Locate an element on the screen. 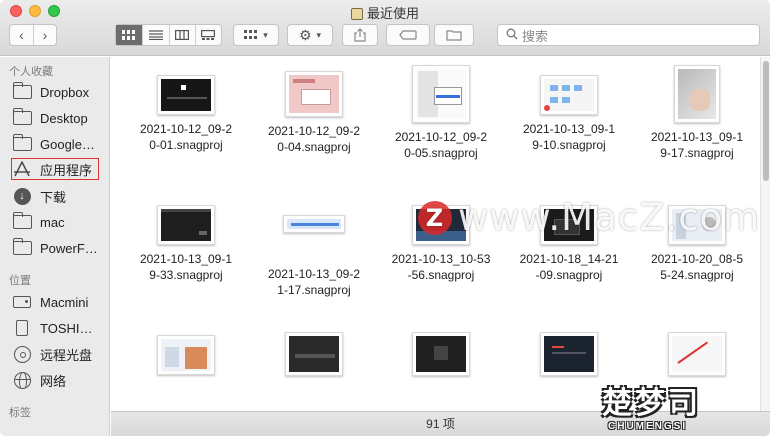 The width and height of the screenshot is (770, 436). file-name: 2021-10-12_09-2 0-05.snagproj is located at coordinates (441, 145).